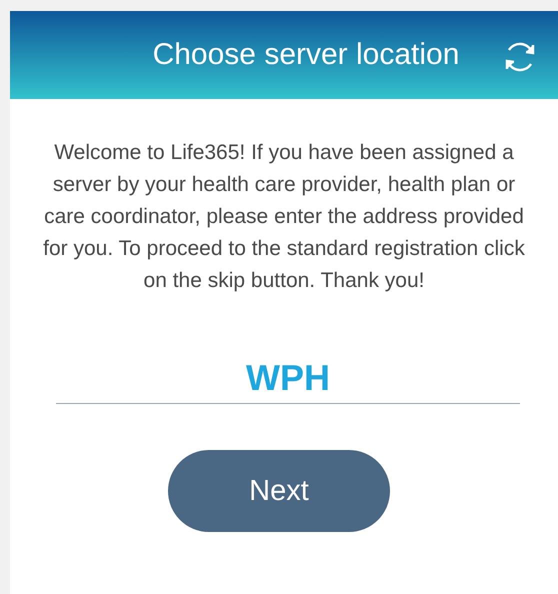  Describe the element at coordinates (306, 55) in the screenshot. I see `header-title: Choose server location` at that location.